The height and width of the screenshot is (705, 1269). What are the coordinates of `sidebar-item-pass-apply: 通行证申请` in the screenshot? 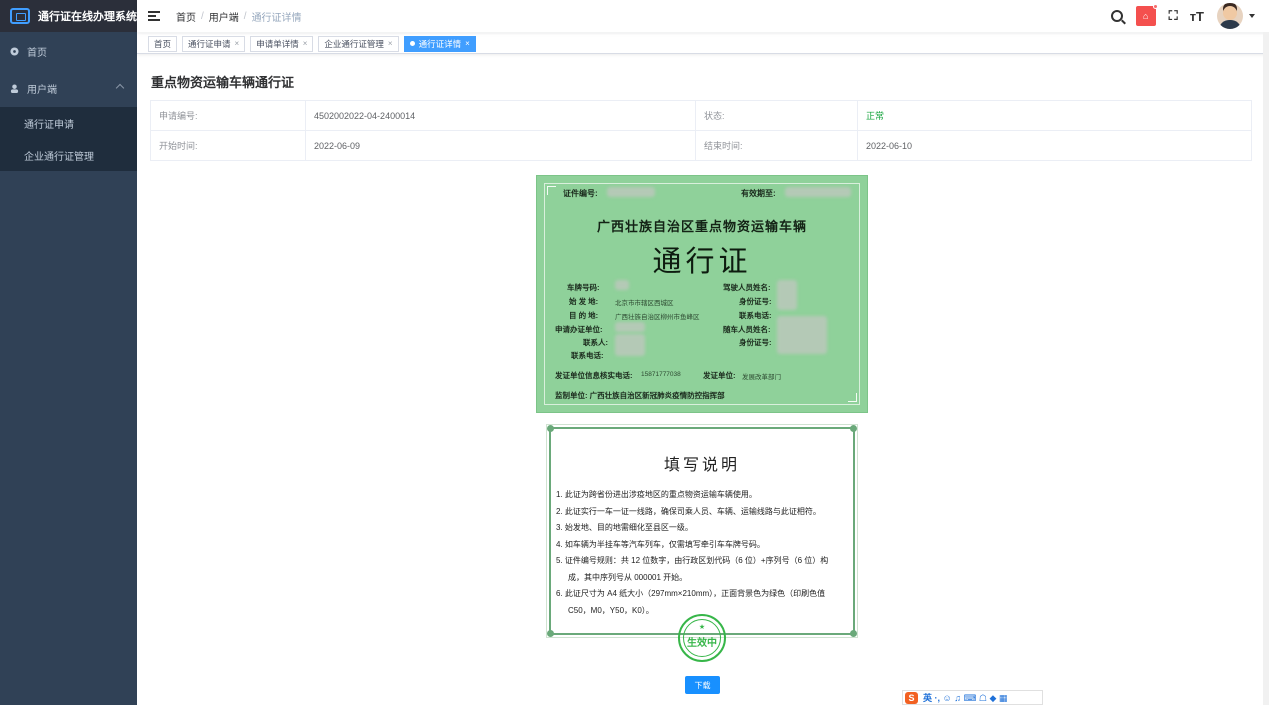 It's located at (68, 123).